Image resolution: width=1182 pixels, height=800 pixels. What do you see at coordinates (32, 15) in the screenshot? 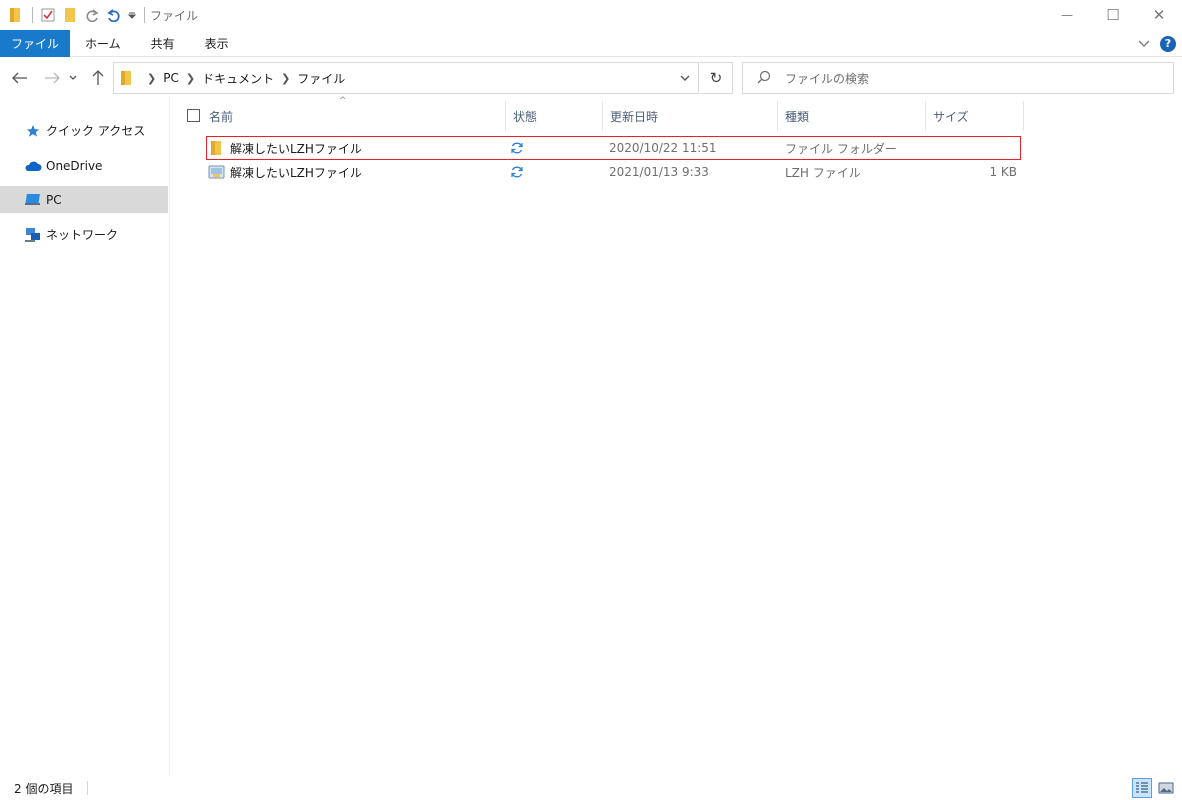
I see `qat-separator` at bounding box center [32, 15].